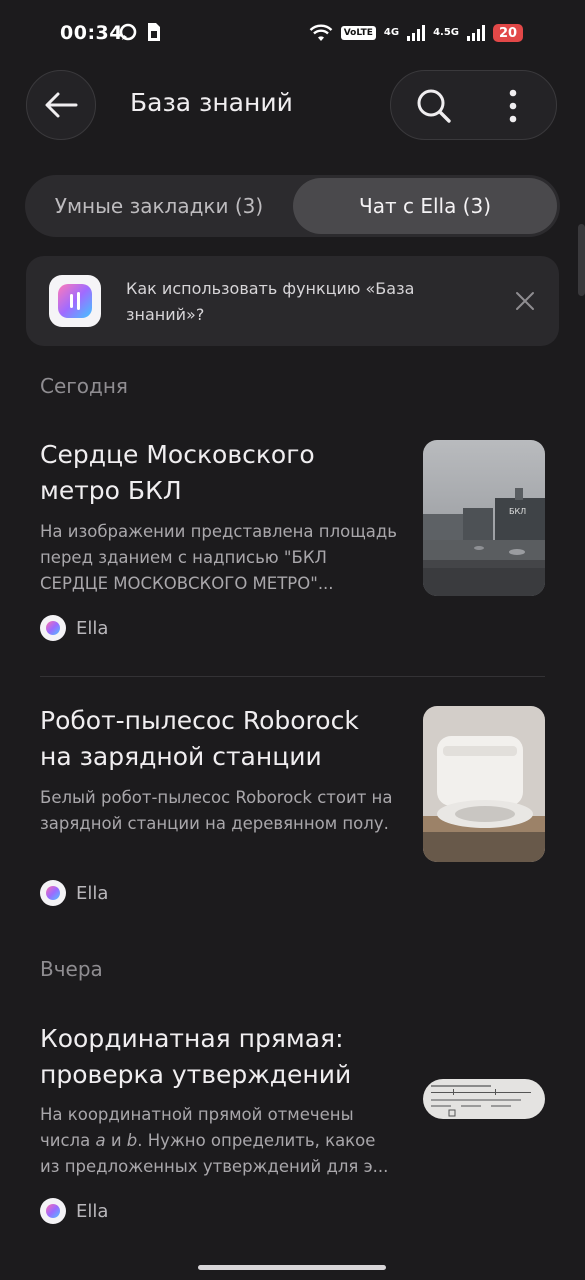 The image size is (585, 1280). I want to click on more-options-button, so click(513, 106).